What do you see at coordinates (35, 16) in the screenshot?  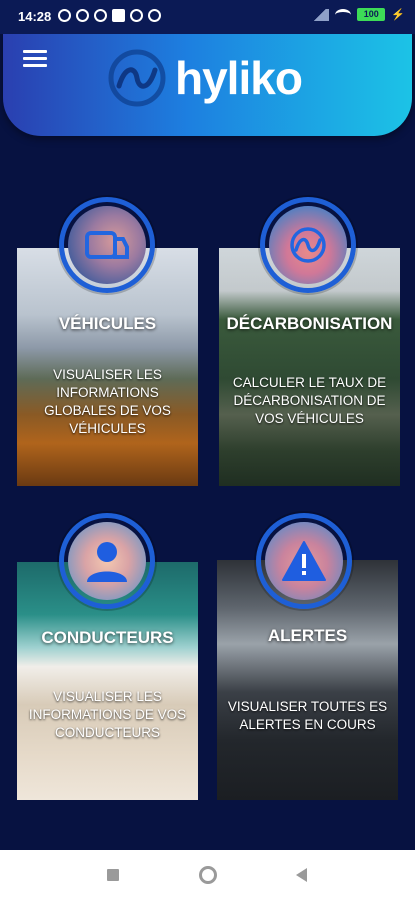 I see `status-time: 14:28` at bounding box center [35, 16].